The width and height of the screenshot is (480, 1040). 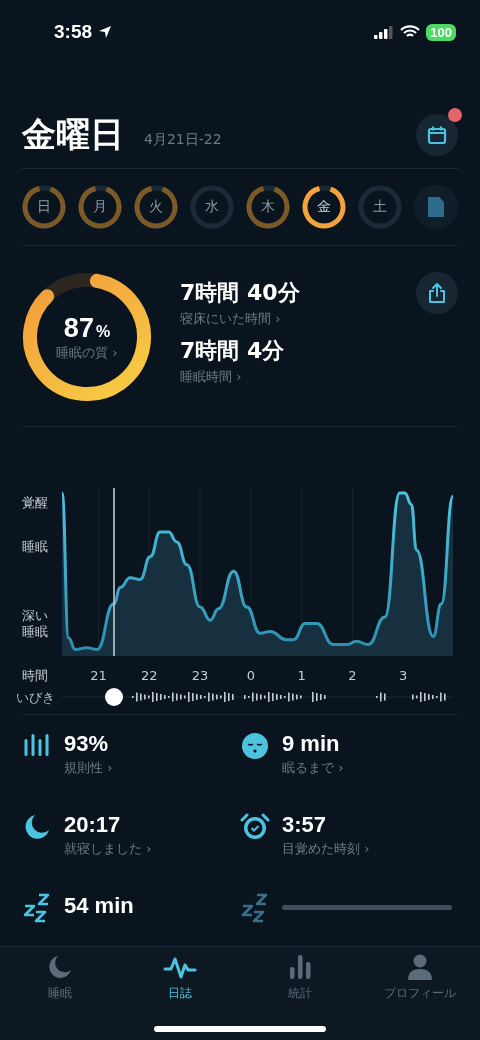 What do you see at coordinates (105, 32) in the screenshot?
I see `location-arrow-icon` at bounding box center [105, 32].